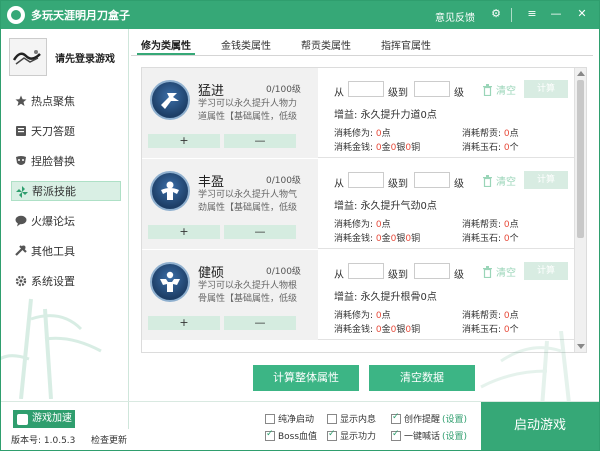 This screenshot has width=600, height=451. I want to click on tab-money: 金钱类属性, so click(246, 45).